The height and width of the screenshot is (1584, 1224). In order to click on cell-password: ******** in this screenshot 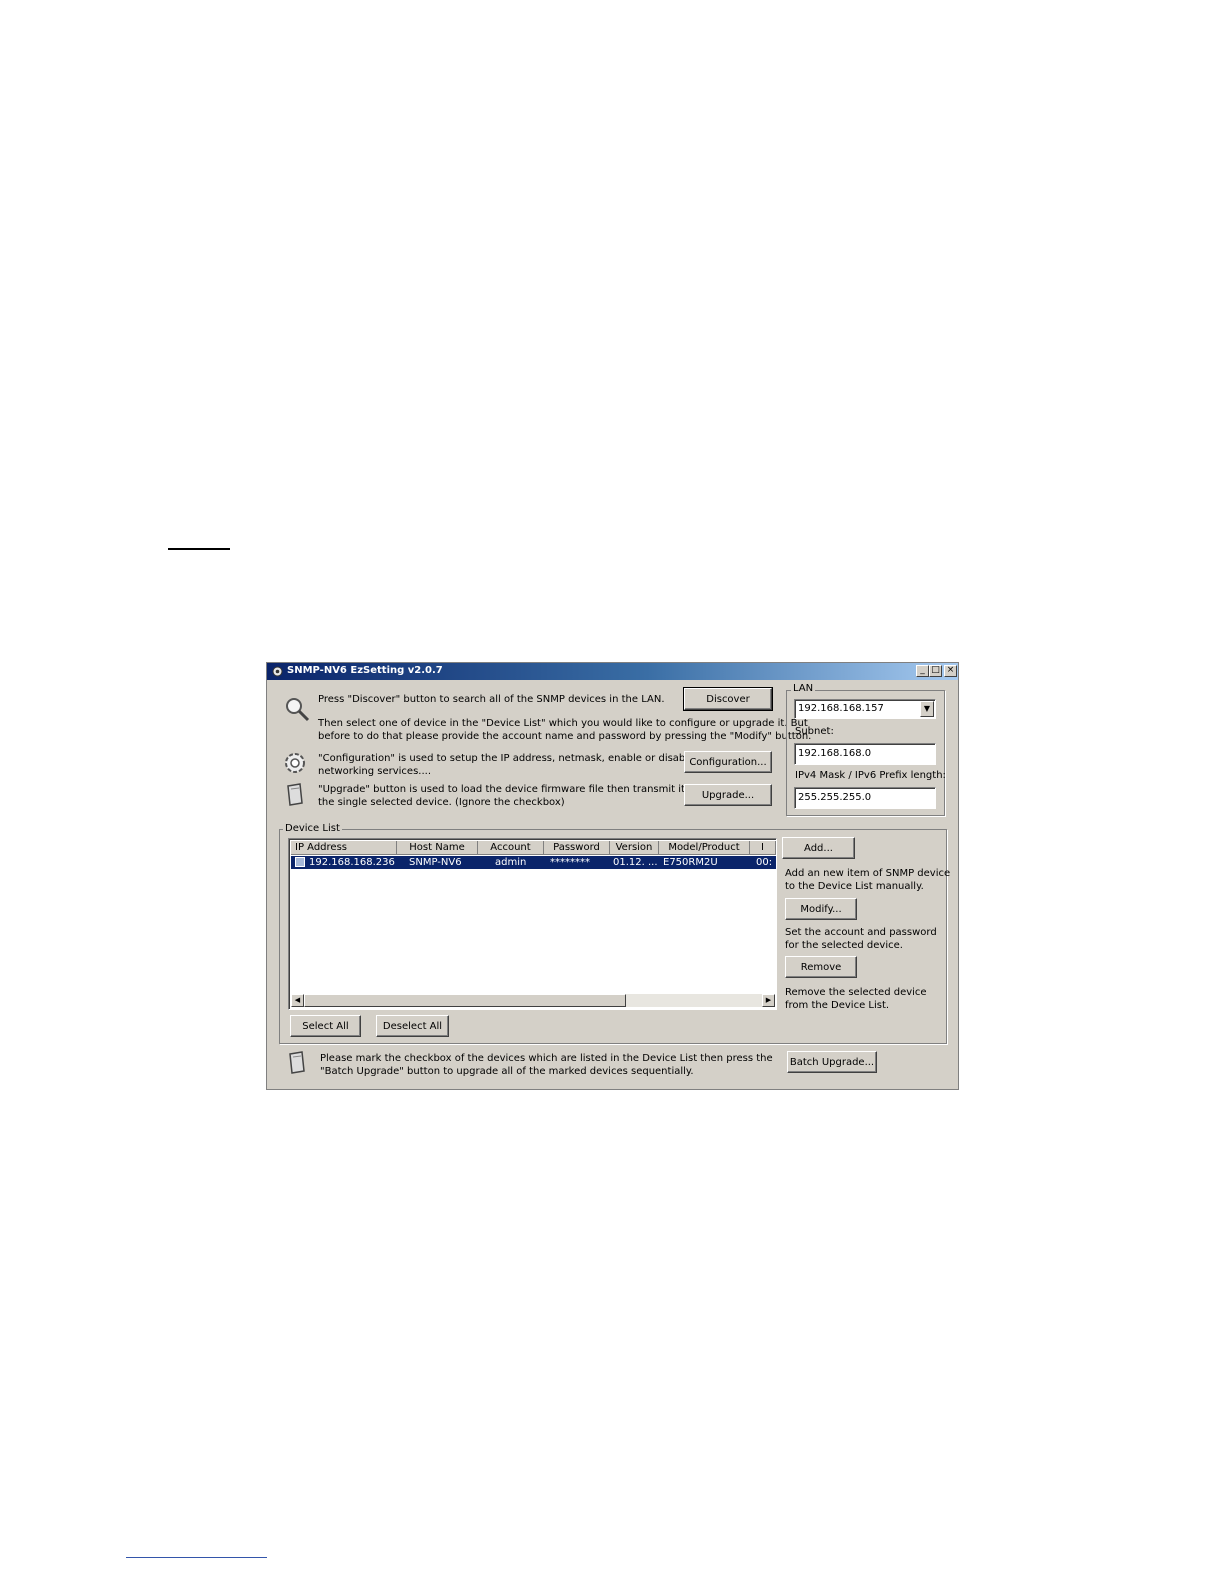, I will do `click(570, 862)`.